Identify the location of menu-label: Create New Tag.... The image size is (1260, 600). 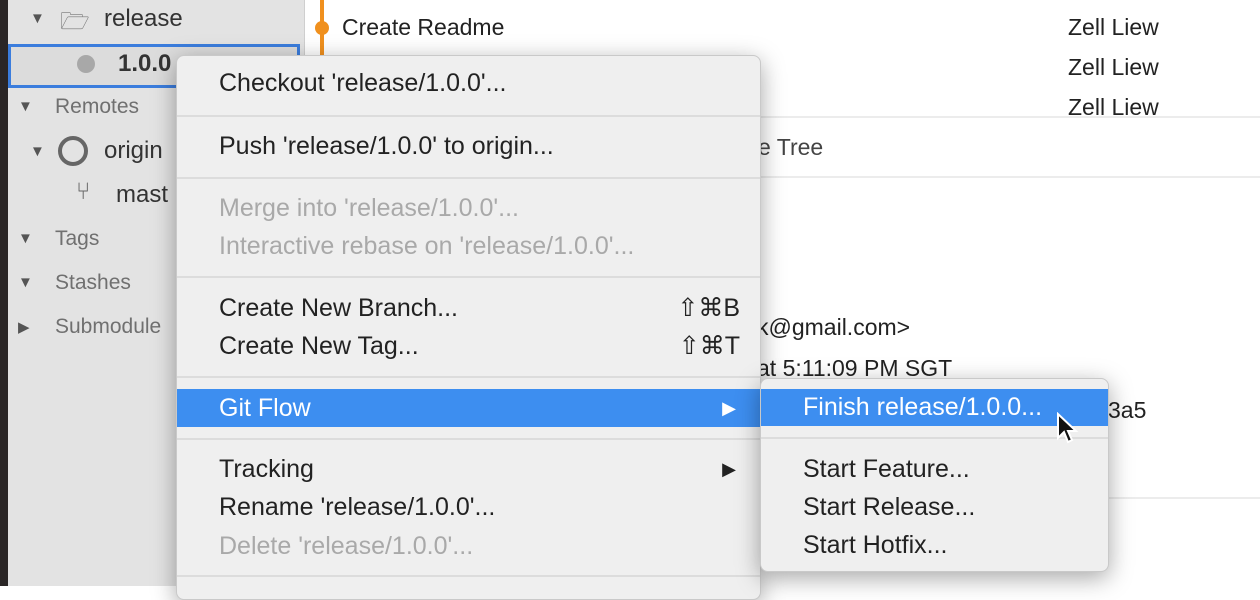
(319, 346).